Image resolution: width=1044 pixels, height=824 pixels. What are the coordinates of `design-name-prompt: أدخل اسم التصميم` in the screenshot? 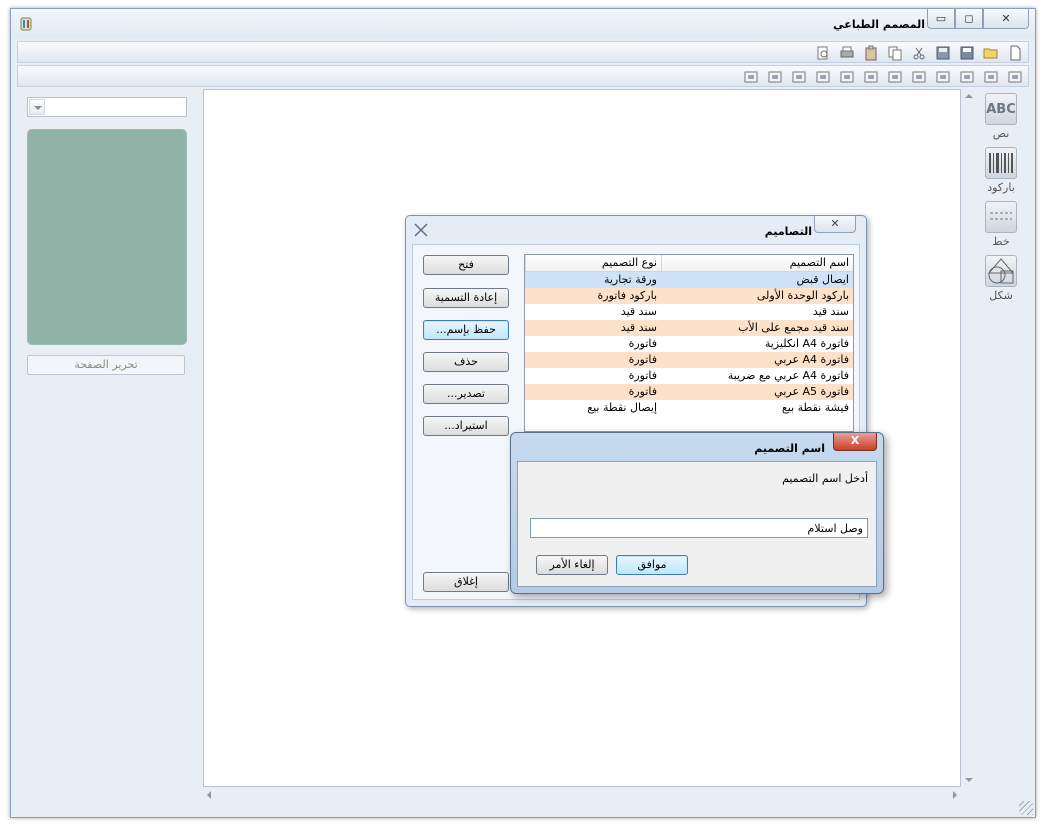 It's located at (825, 478).